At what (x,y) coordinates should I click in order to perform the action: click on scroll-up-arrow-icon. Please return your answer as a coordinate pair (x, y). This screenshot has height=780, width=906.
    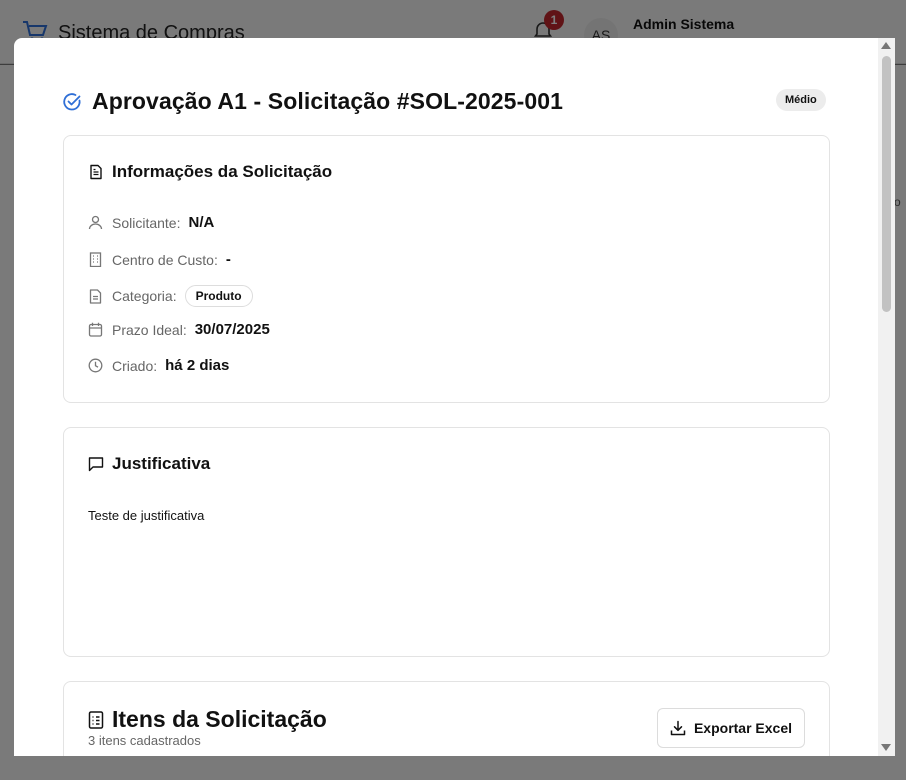
    Looking at the image, I should click on (886, 45).